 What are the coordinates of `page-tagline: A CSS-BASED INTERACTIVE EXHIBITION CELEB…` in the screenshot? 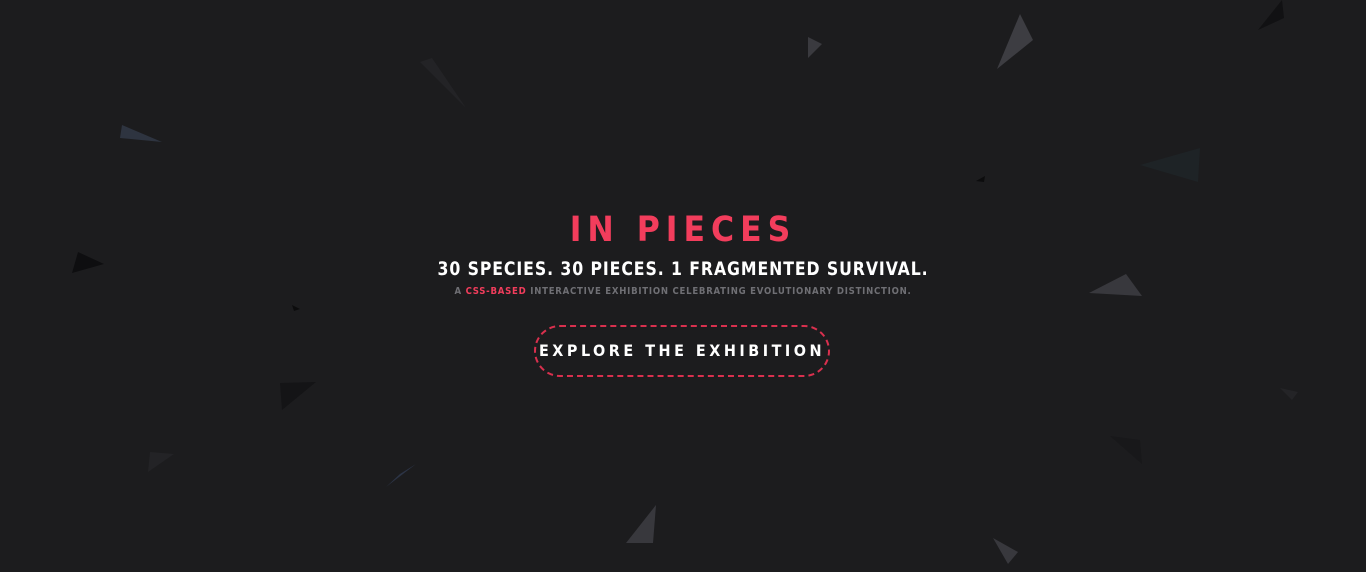 It's located at (683, 292).